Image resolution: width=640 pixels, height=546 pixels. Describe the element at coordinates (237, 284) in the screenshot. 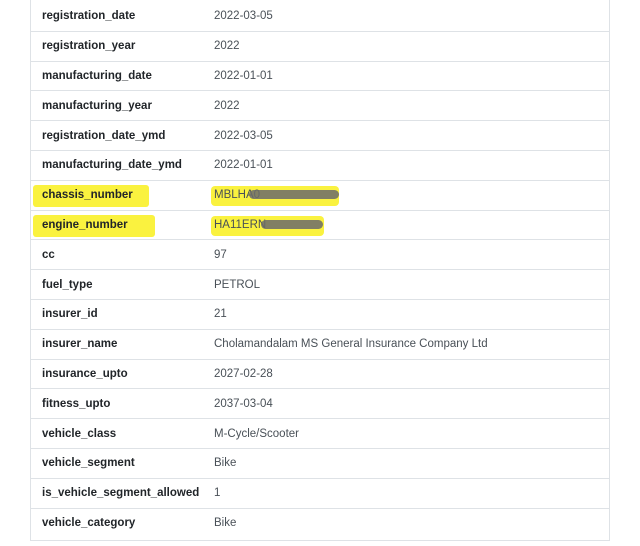

I see `field-value: PETROL` at that location.